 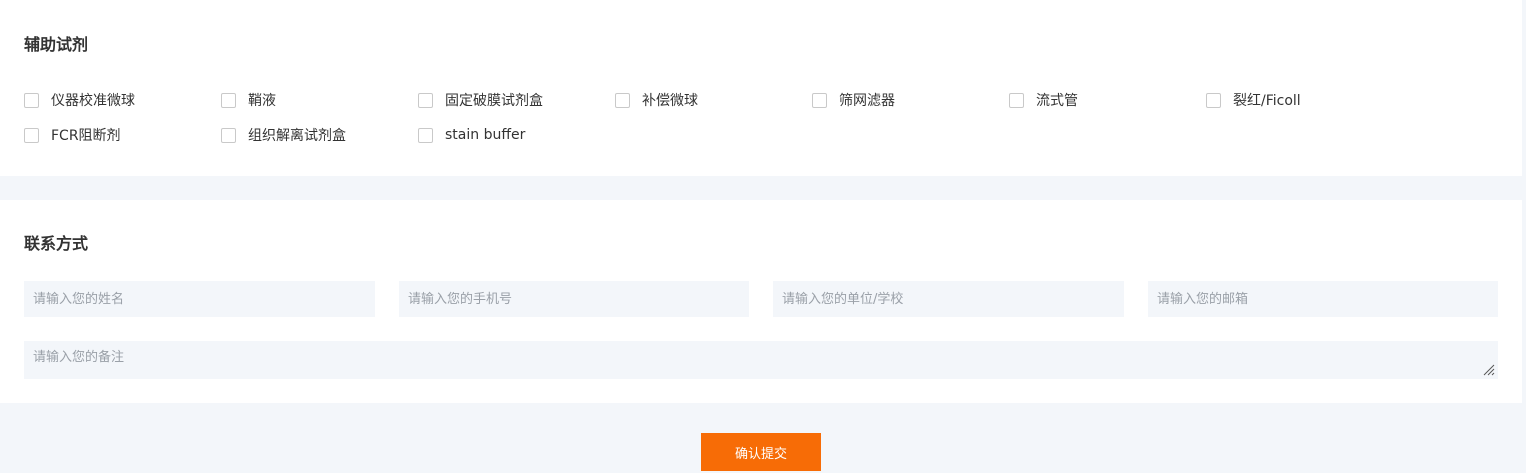 I want to click on option-label: 仪器校准微球, so click(x=93, y=101).